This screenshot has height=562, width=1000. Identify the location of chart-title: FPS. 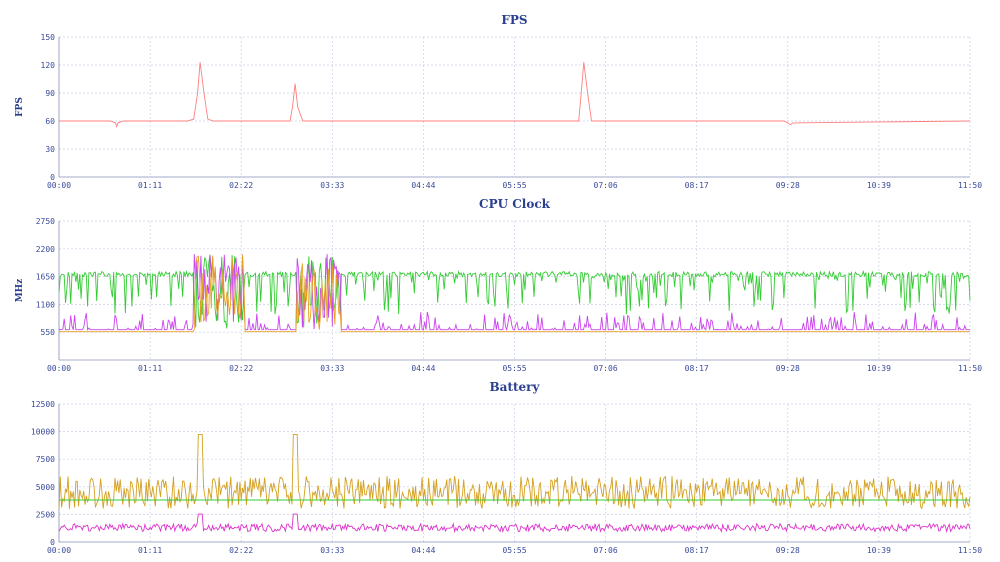
(514, 20).